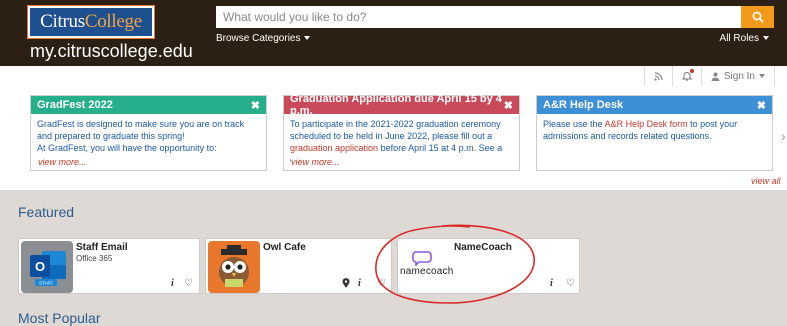 This screenshot has width=787, height=326. I want to click on search-button, so click(757, 17).